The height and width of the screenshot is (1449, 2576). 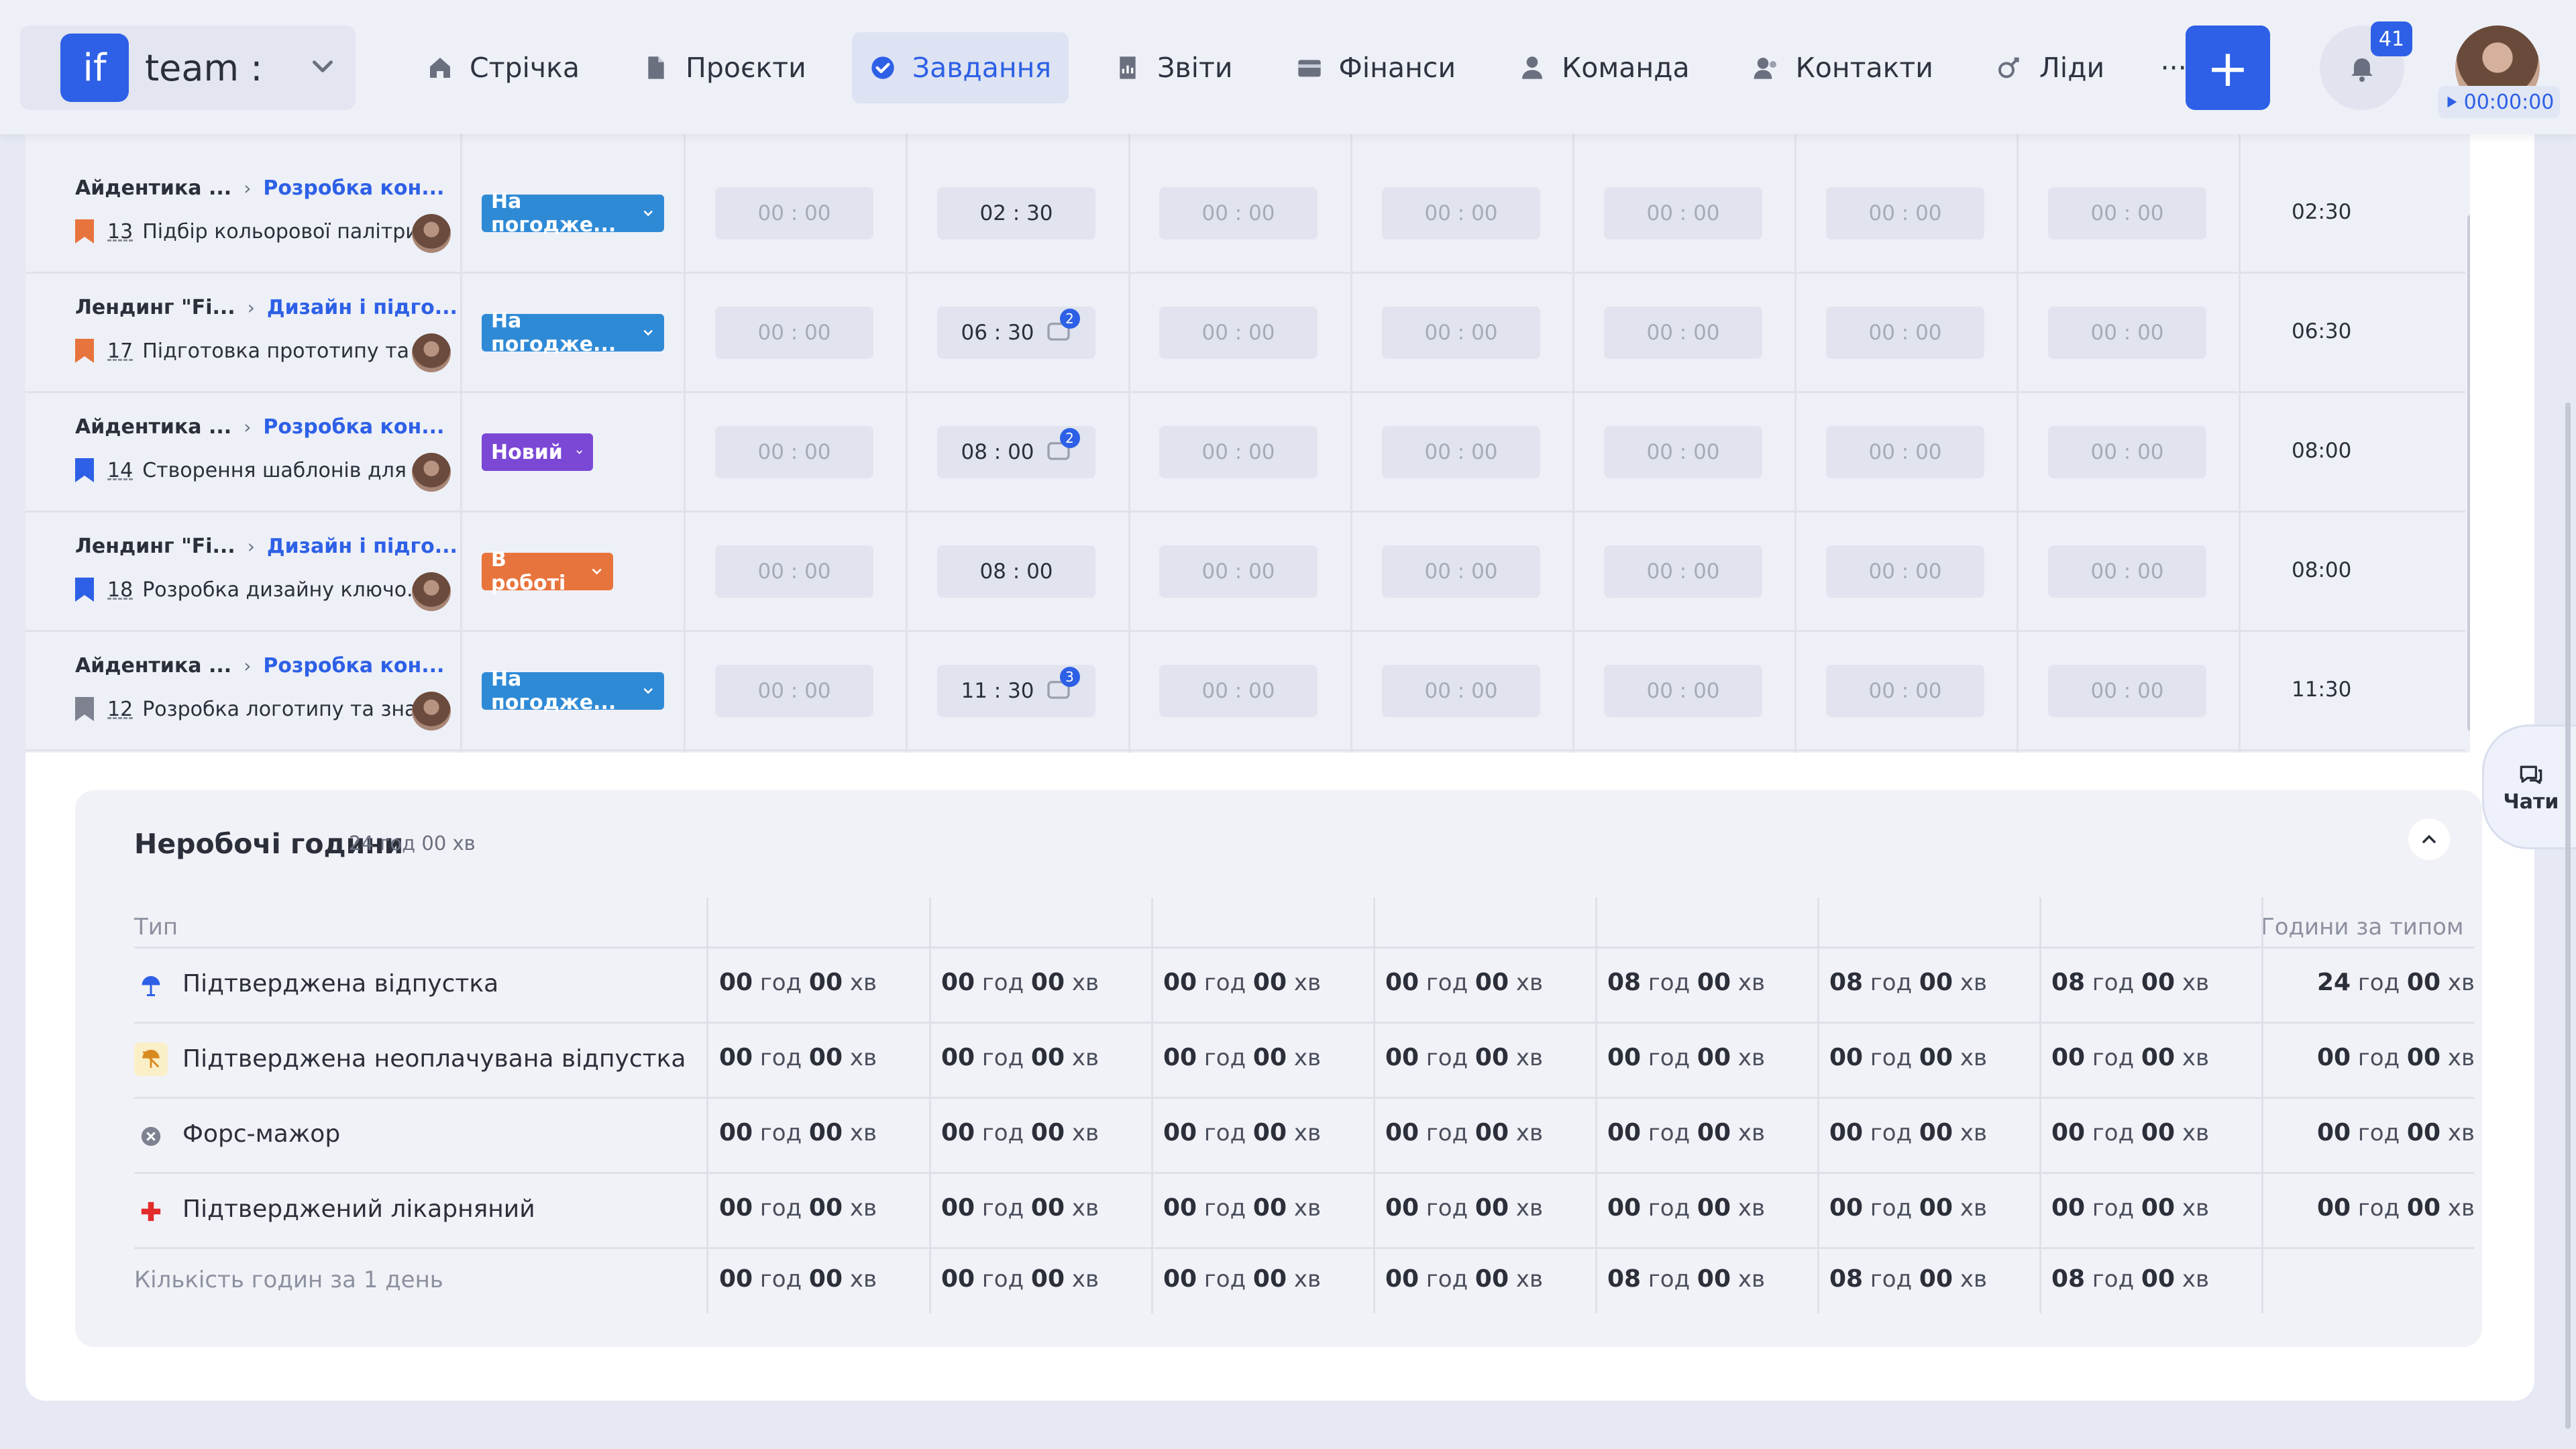 I want to click on team-switcher: if team :, so click(x=188, y=67).